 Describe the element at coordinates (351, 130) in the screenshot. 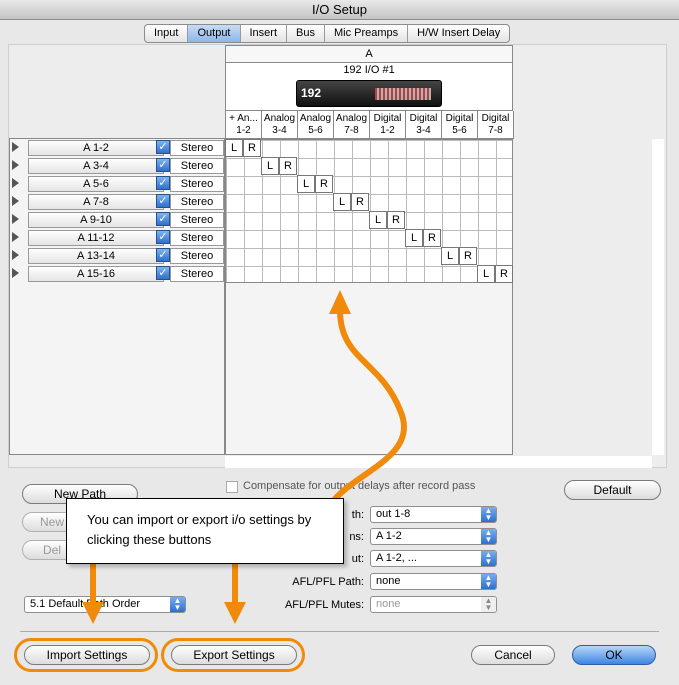

I see `channel-header-line2: 7-8` at that location.